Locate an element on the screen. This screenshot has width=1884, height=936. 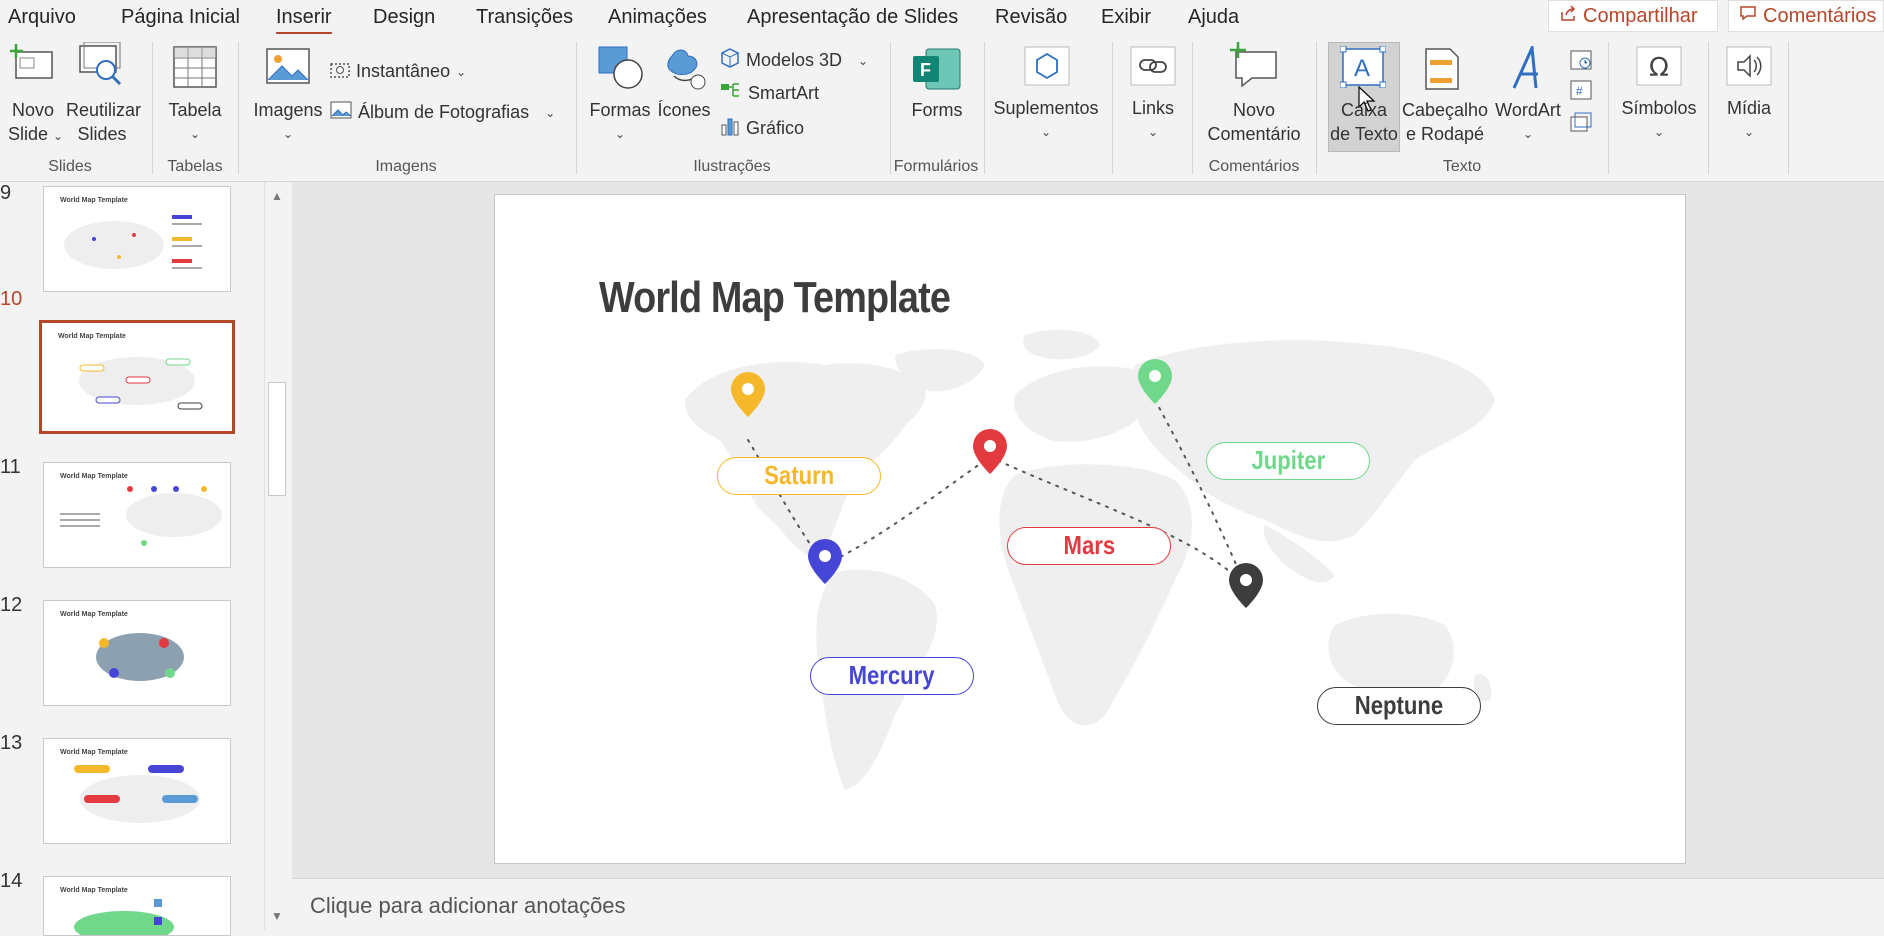
shapes-icon is located at coordinates (621, 68).